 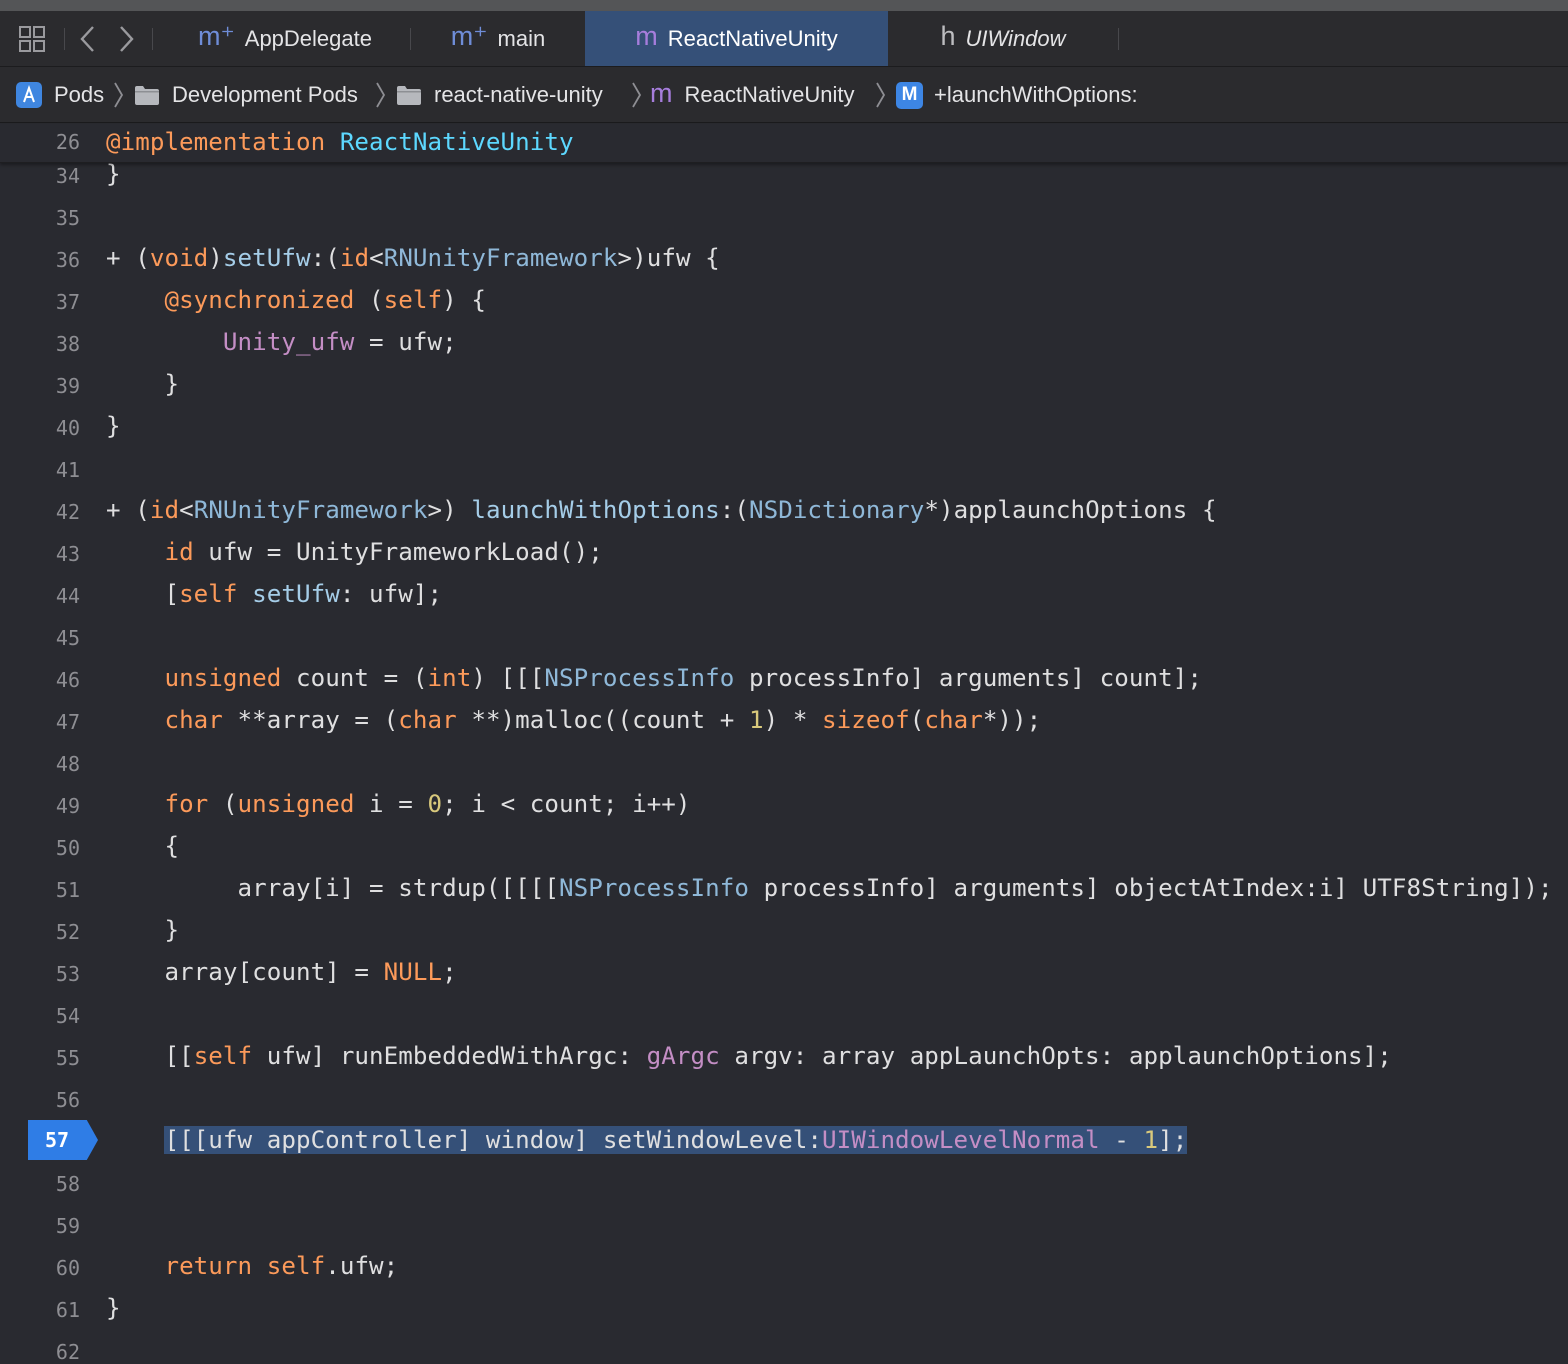 What do you see at coordinates (521, 38) in the screenshot?
I see `tab-label: main` at bounding box center [521, 38].